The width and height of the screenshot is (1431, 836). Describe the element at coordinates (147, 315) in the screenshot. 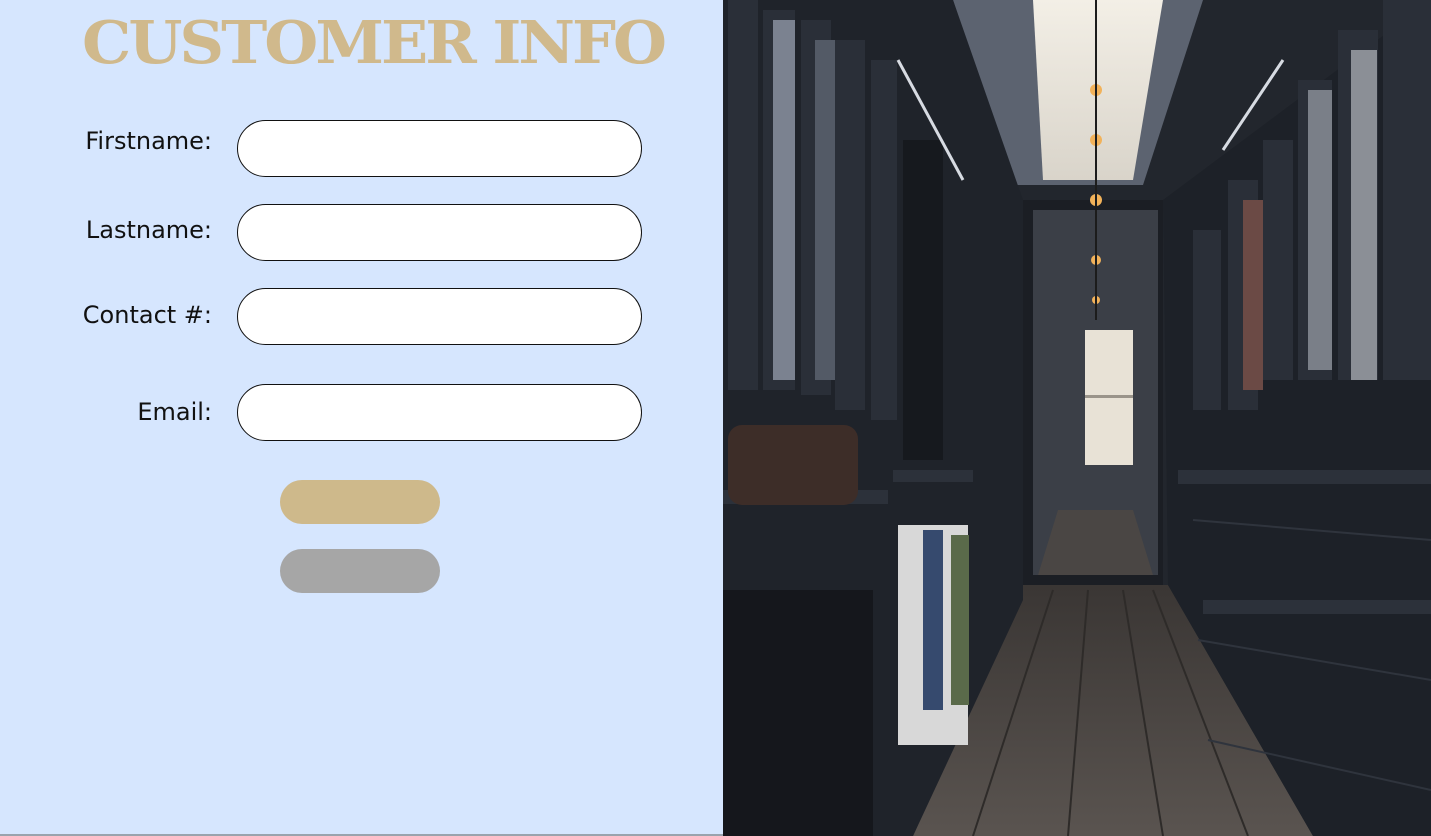

I see `contact-number-label: Contact #:` at that location.